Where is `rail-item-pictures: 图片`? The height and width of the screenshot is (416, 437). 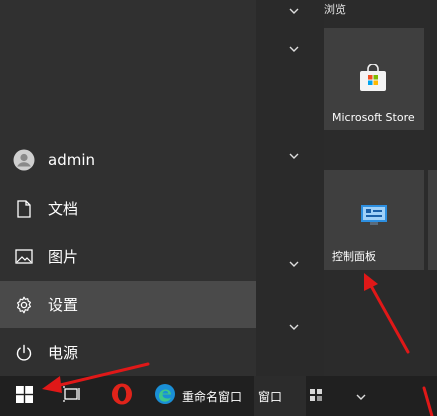 rail-item-pictures: 图片 is located at coordinates (128, 256).